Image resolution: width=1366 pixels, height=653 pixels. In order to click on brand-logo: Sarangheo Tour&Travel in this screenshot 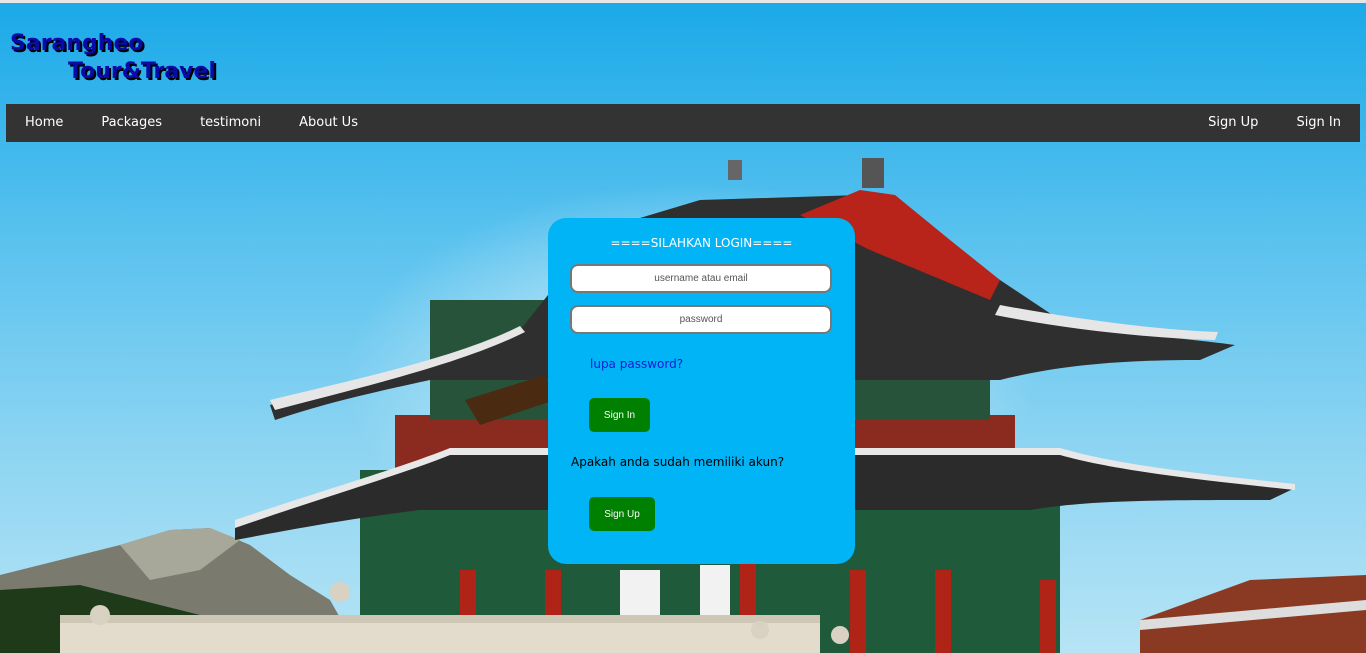, I will do `click(113, 58)`.